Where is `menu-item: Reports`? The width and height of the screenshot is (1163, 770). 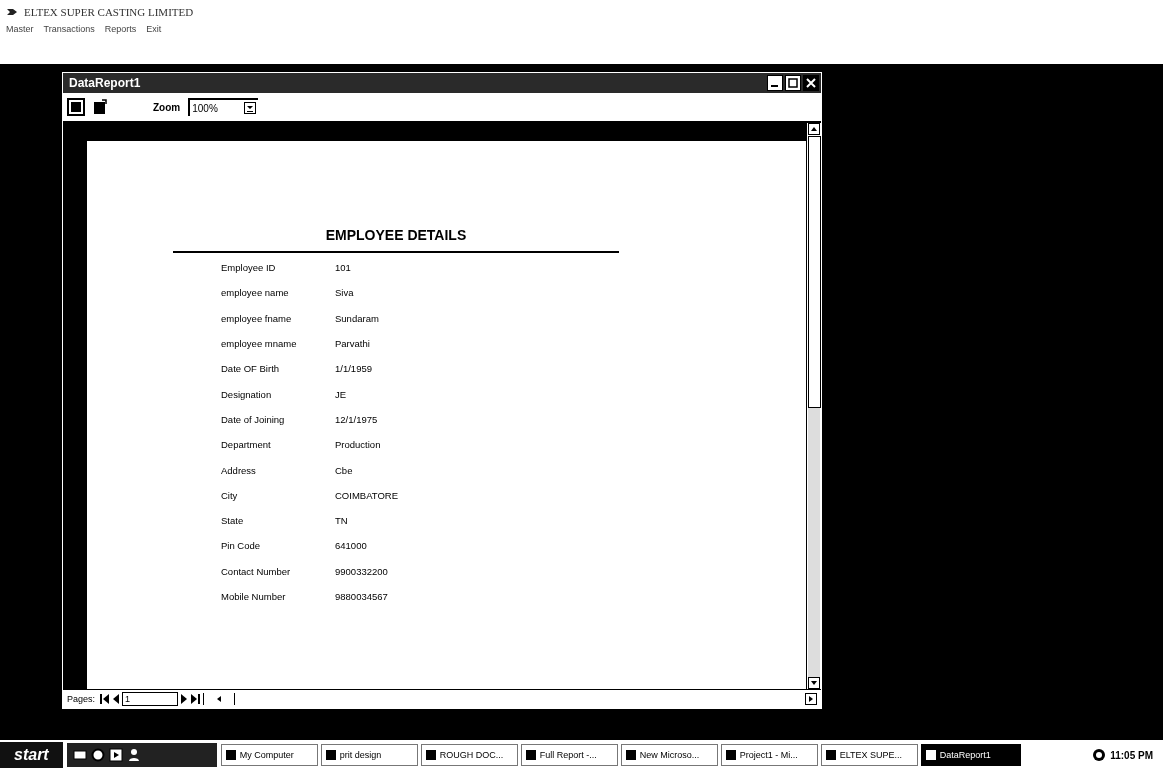 menu-item: Reports is located at coordinates (120, 29).